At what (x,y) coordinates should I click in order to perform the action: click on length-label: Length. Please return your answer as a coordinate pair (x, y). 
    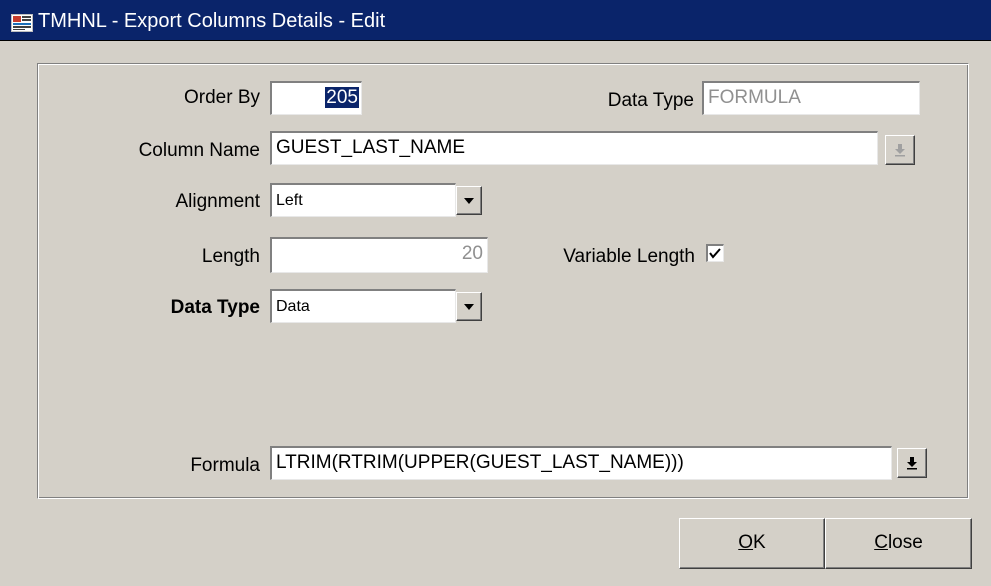
    Looking at the image, I should click on (230, 256).